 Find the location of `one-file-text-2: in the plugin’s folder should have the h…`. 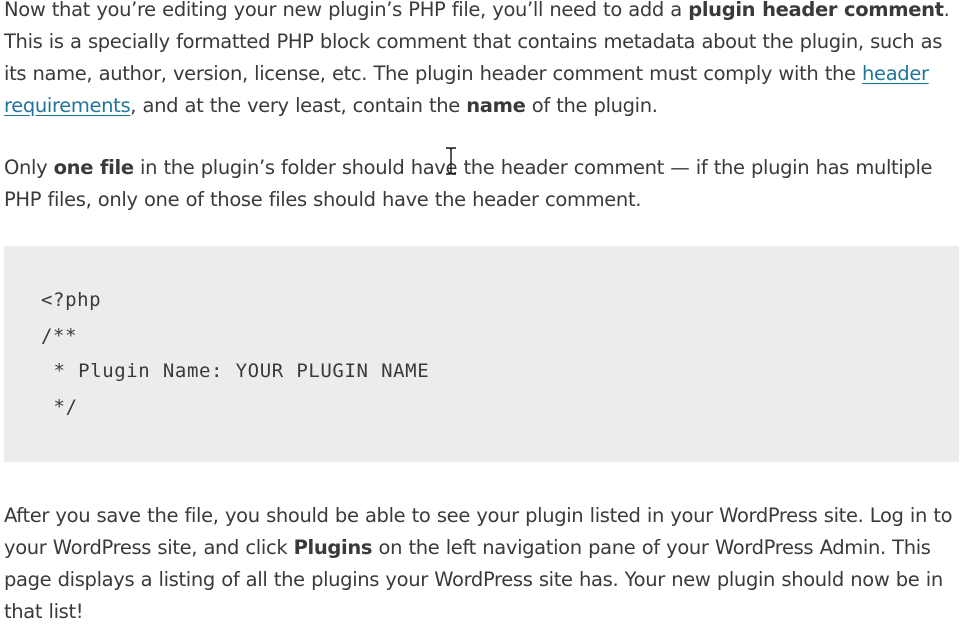

one-file-text-2: in the plugin’s folder should have the h… is located at coordinates (468, 183).